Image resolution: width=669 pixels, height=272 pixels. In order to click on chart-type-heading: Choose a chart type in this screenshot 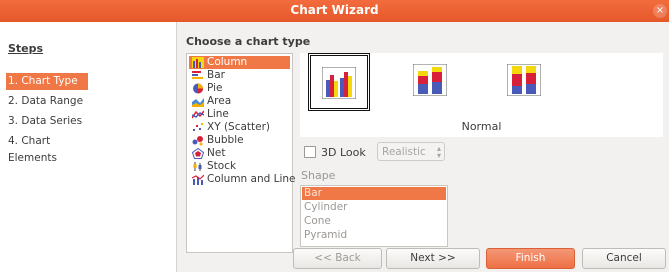, I will do `click(248, 41)`.